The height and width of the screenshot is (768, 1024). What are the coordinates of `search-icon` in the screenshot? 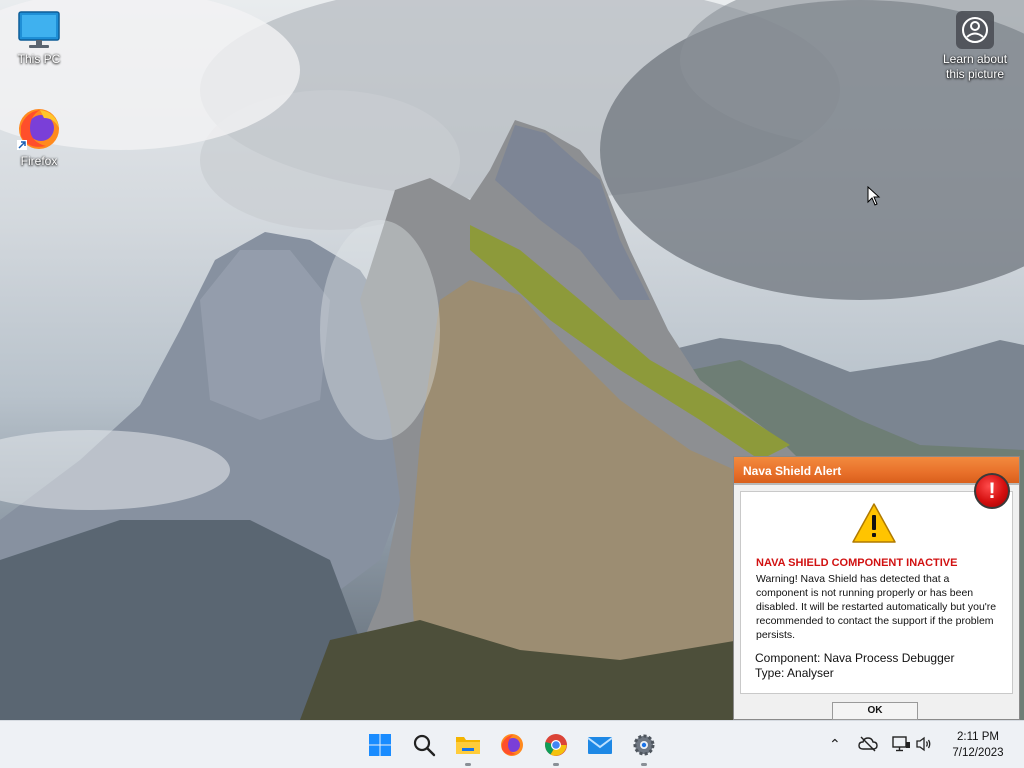 It's located at (424, 745).